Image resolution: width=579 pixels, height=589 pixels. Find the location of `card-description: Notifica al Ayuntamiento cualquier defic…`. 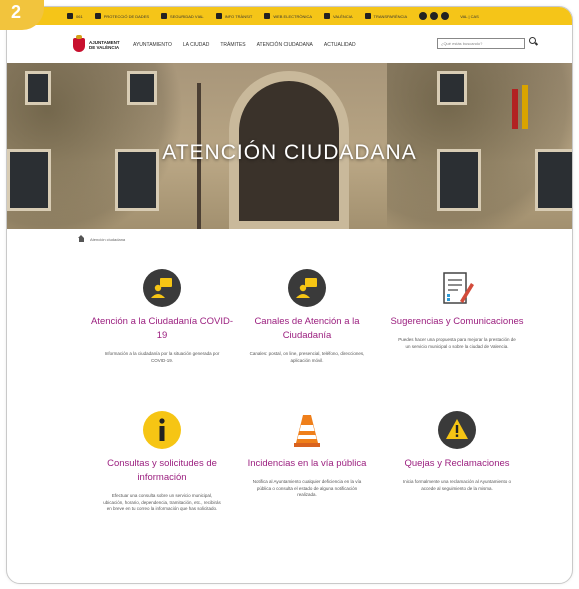

card-description: Notifica al Ayuntamiento cualquier defic… is located at coordinates (307, 488).